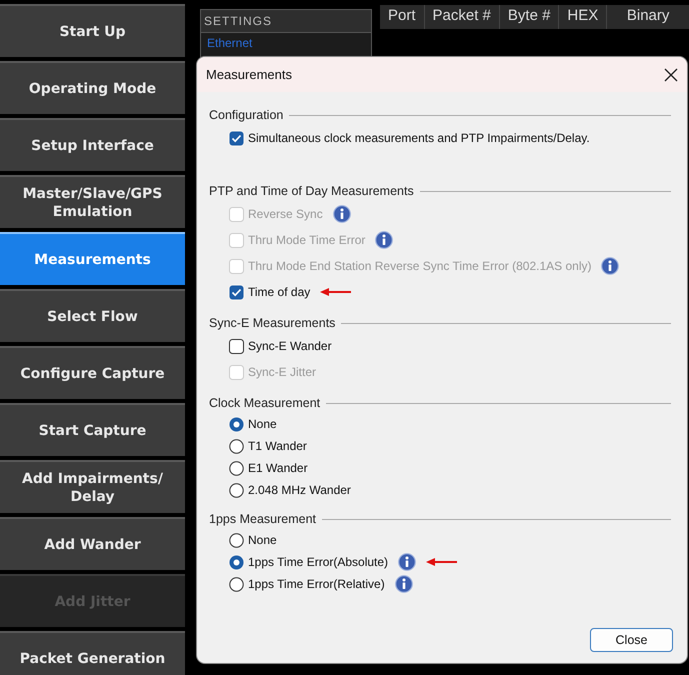 This screenshot has height=675, width=689. What do you see at coordinates (671, 75) in the screenshot?
I see `close-icon` at bounding box center [671, 75].